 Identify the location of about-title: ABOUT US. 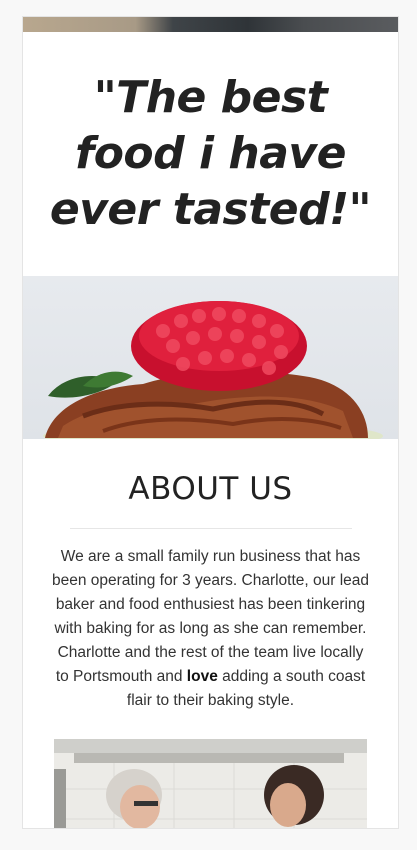
(210, 489).